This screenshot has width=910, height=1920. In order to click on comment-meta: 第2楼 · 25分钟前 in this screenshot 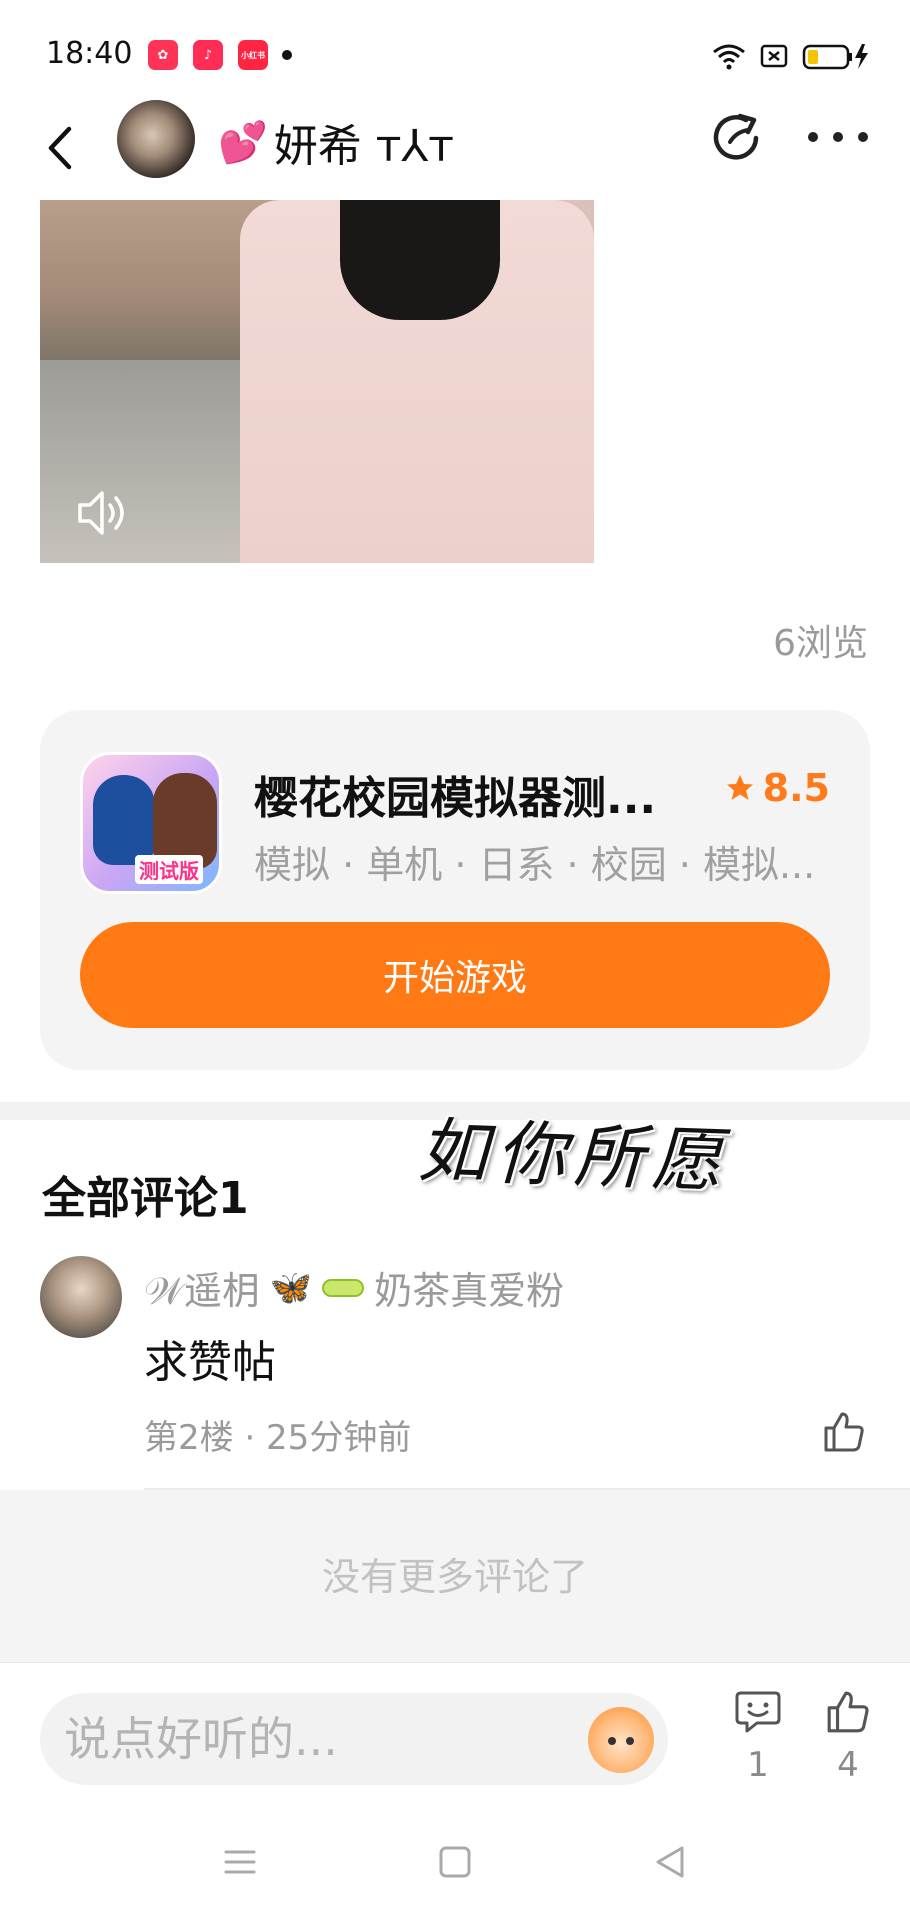, I will do `click(278, 1438)`.